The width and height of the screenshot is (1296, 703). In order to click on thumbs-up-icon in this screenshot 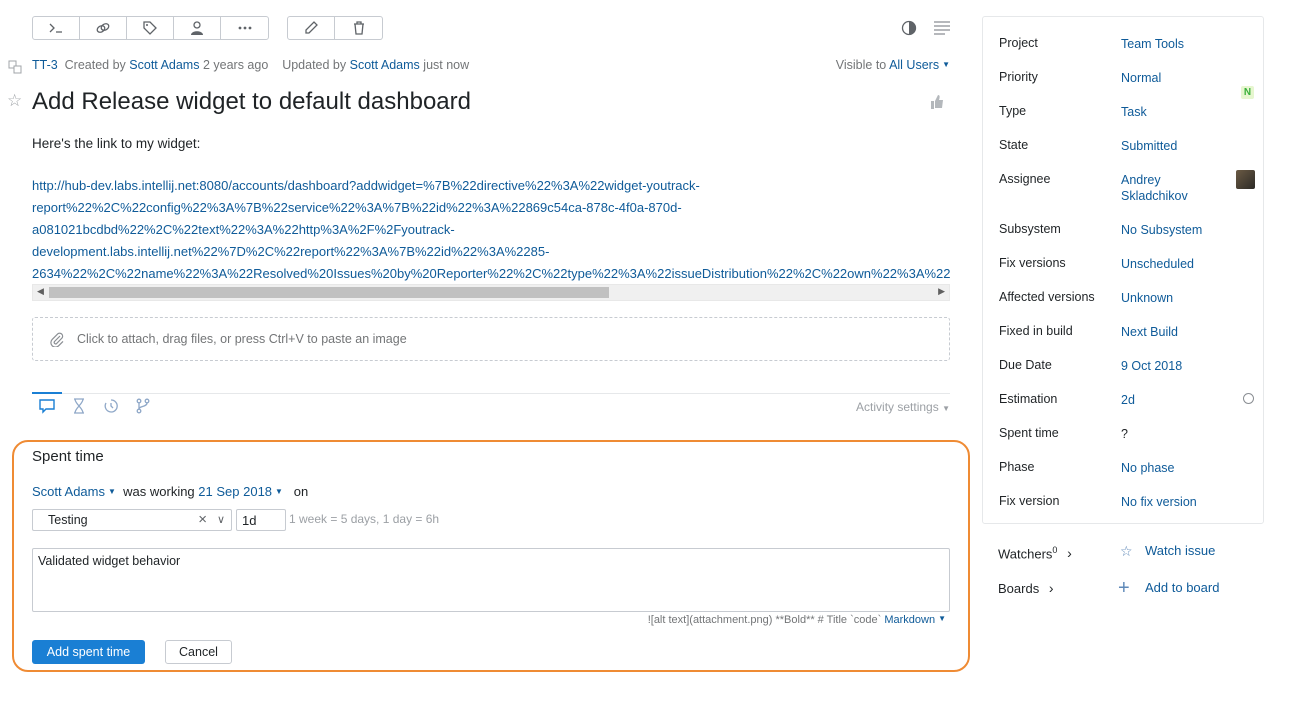, I will do `click(937, 102)`.